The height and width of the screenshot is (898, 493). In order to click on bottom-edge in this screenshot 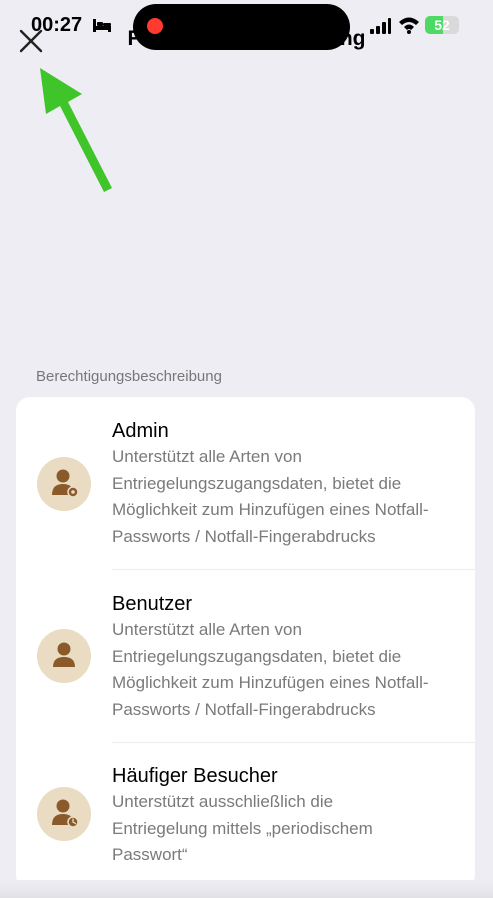, I will do `click(246, 889)`.